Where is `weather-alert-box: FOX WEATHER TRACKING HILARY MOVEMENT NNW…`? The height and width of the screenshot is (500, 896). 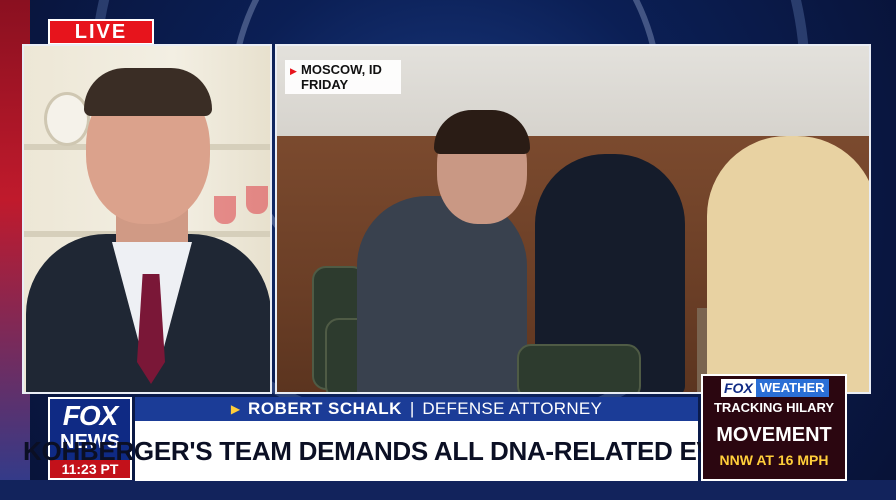
weather-alert-box: FOX WEATHER TRACKING HILARY MOVEMENT NNW… is located at coordinates (774, 427).